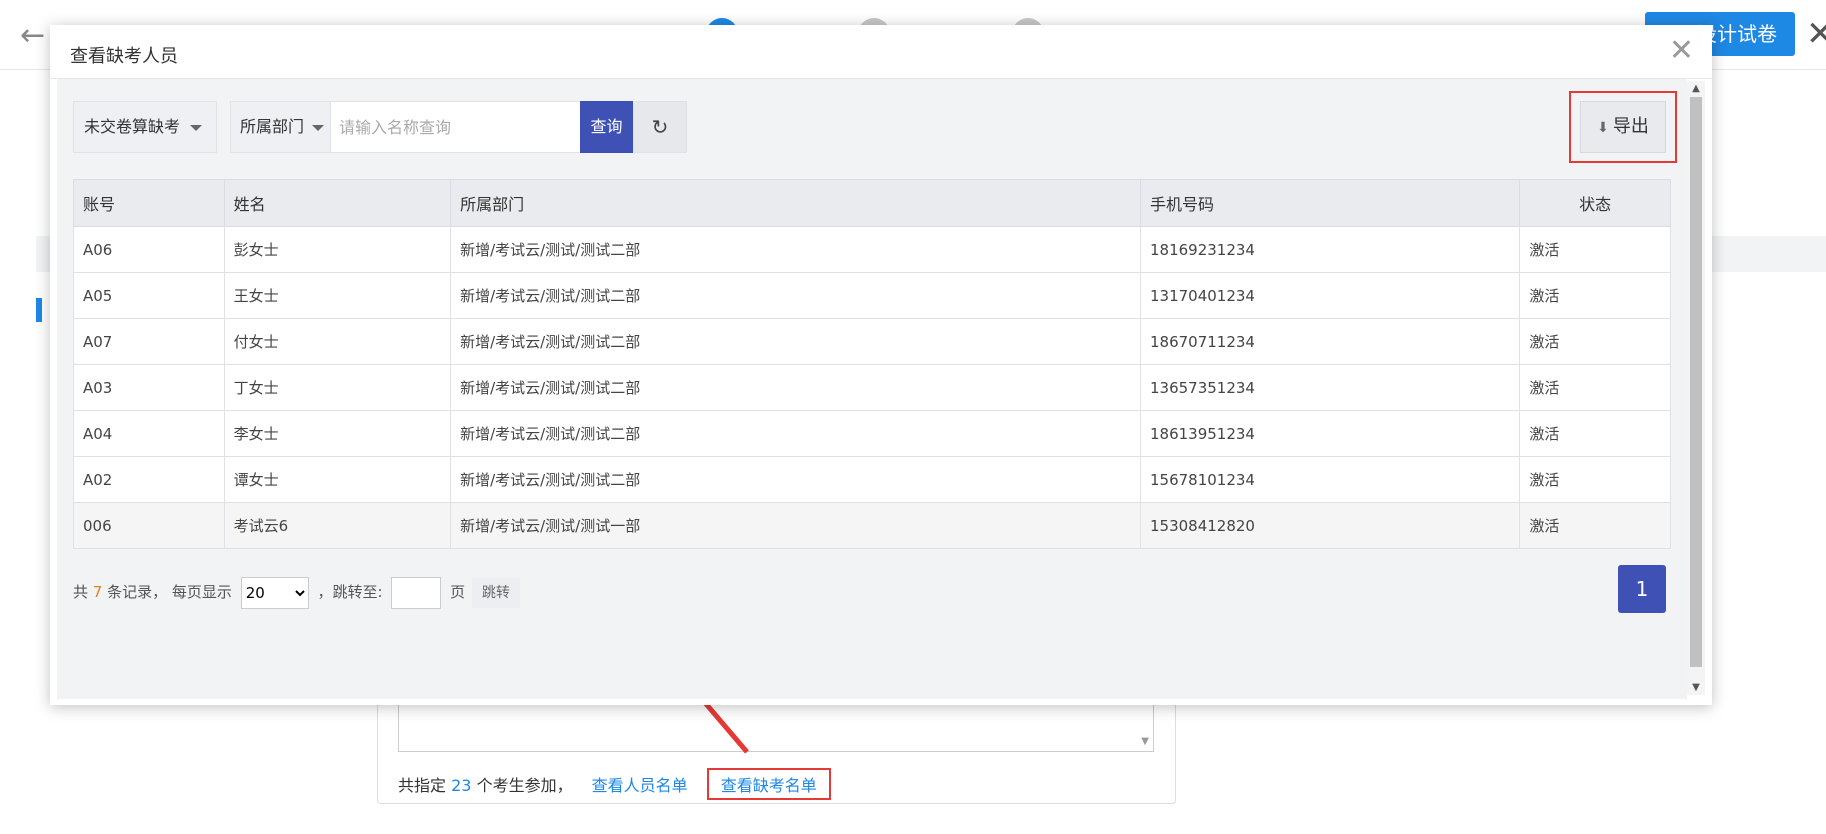  I want to click on summary-suffix: 个考生参加，, so click(524, 785).